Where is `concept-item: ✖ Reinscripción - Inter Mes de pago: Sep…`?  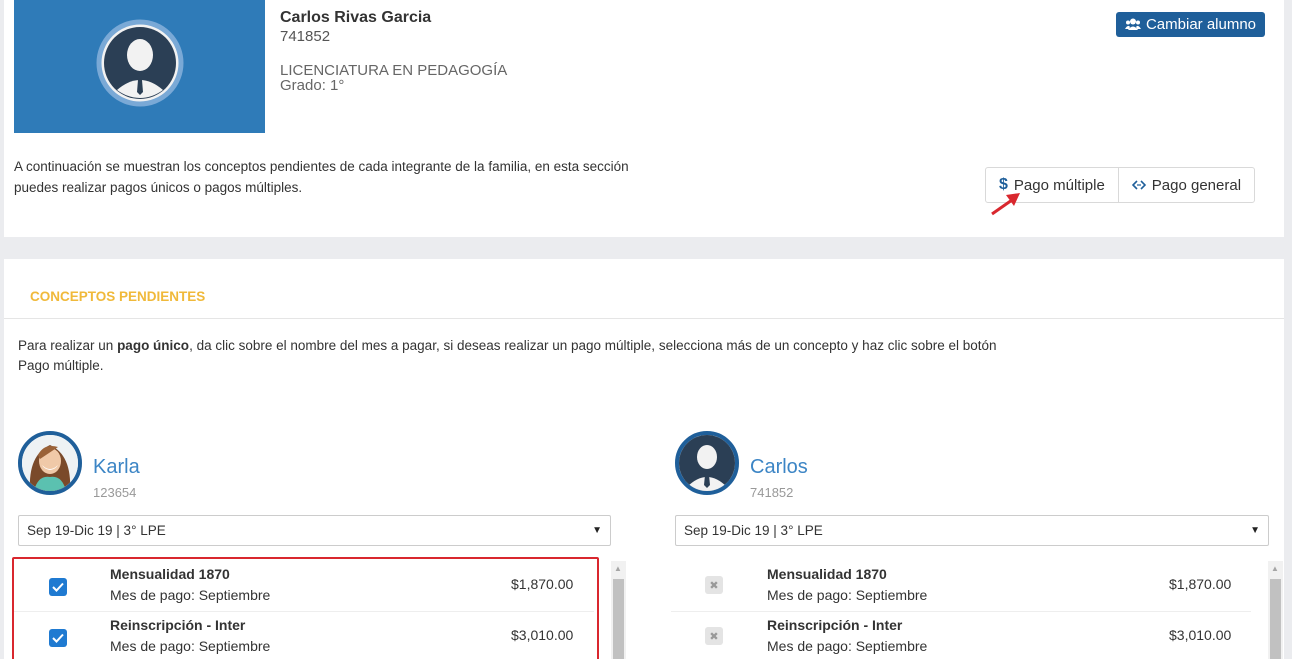 concept-item: ✖ Reinscripción - Inter Mes de pago: Sep… is located at coordinates (961, 635).